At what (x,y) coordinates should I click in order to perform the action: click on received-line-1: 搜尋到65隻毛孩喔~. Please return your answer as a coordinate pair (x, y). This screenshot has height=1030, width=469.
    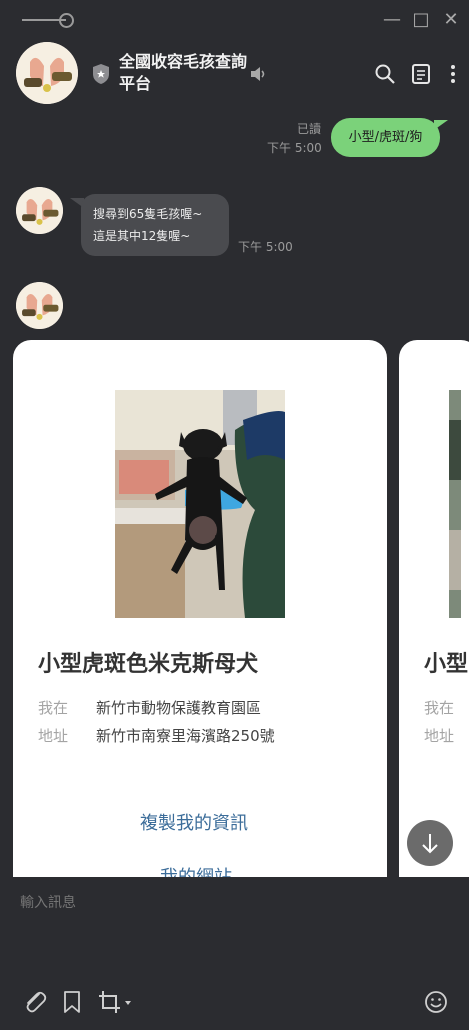
    Looking at the image, I should click on (148, 214).